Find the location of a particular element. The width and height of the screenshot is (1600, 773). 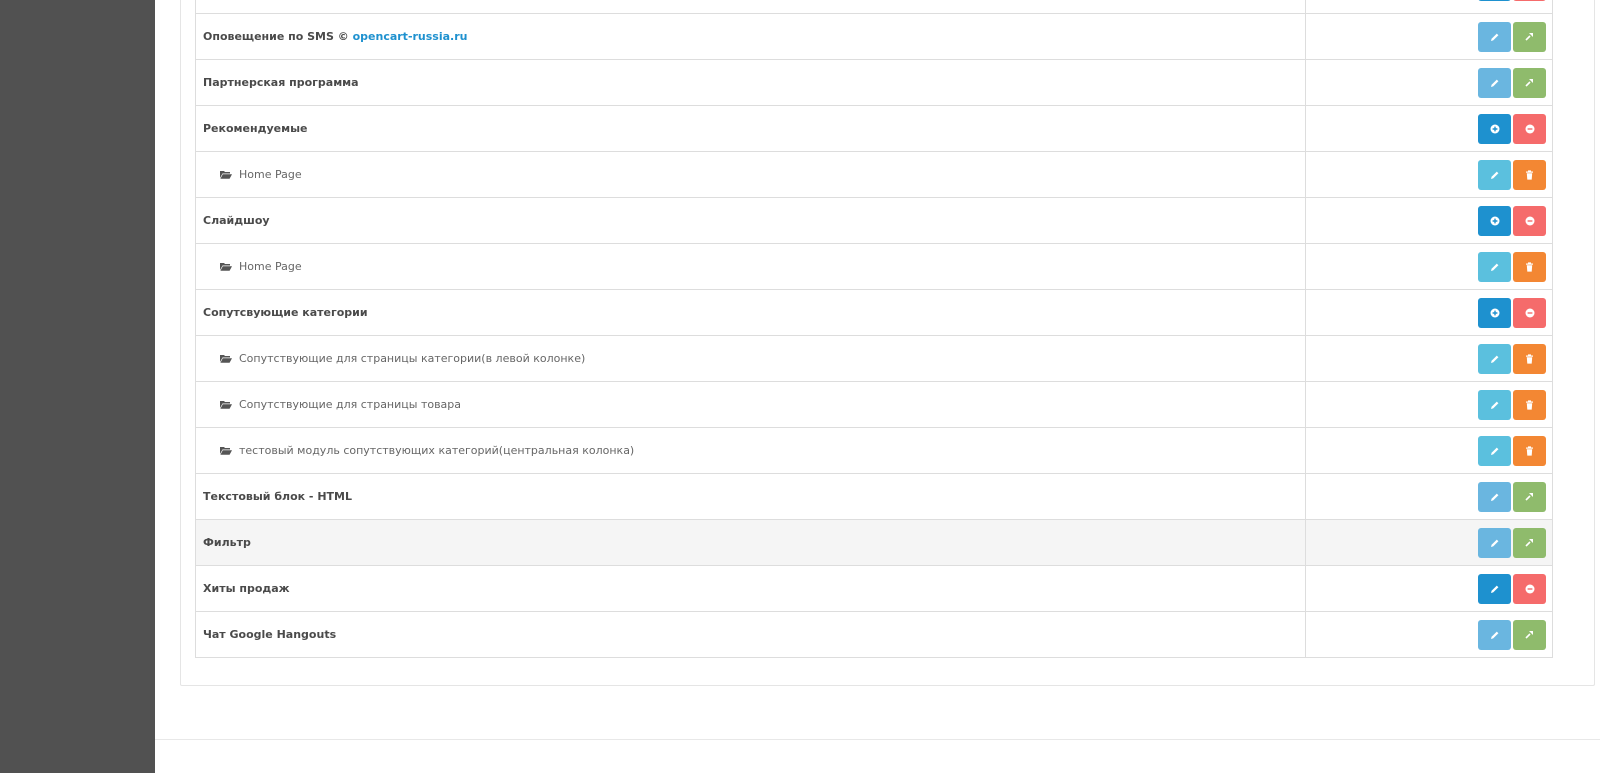

module-name-cell: Фильтр is located at coordinates (751, 542).